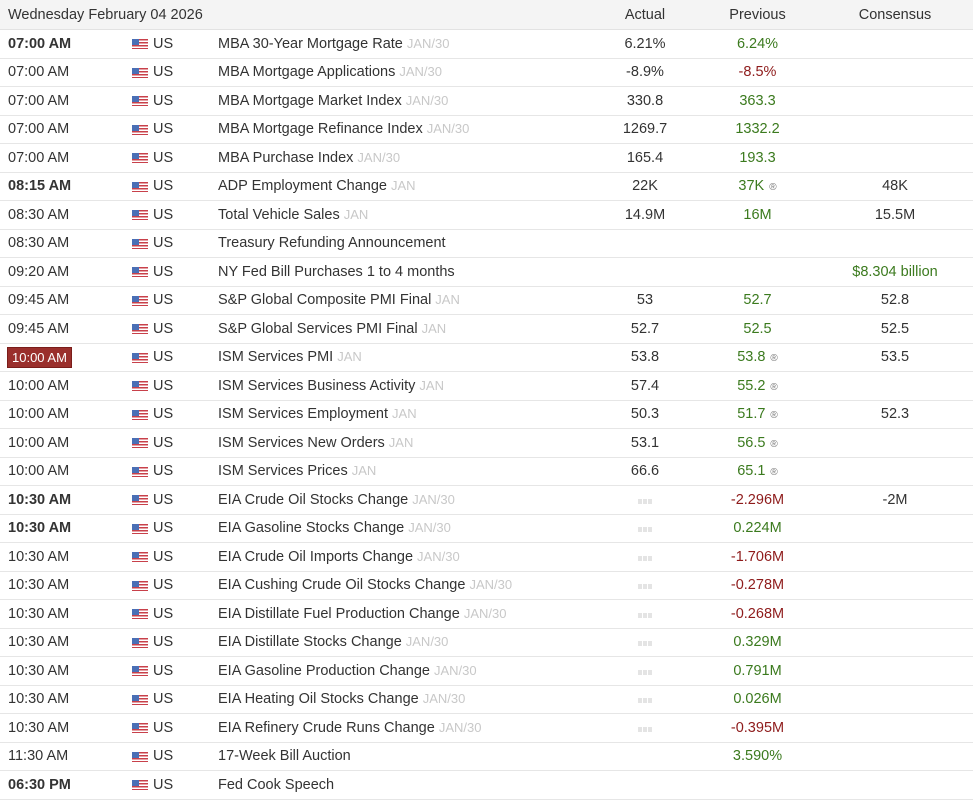 This screenshot has height=800, width=973. Describe the element at coordinates (334, 528) in the screenshot. I see `event-name-link: EIA Gasoline Stocks Change JAN/30` at that location.